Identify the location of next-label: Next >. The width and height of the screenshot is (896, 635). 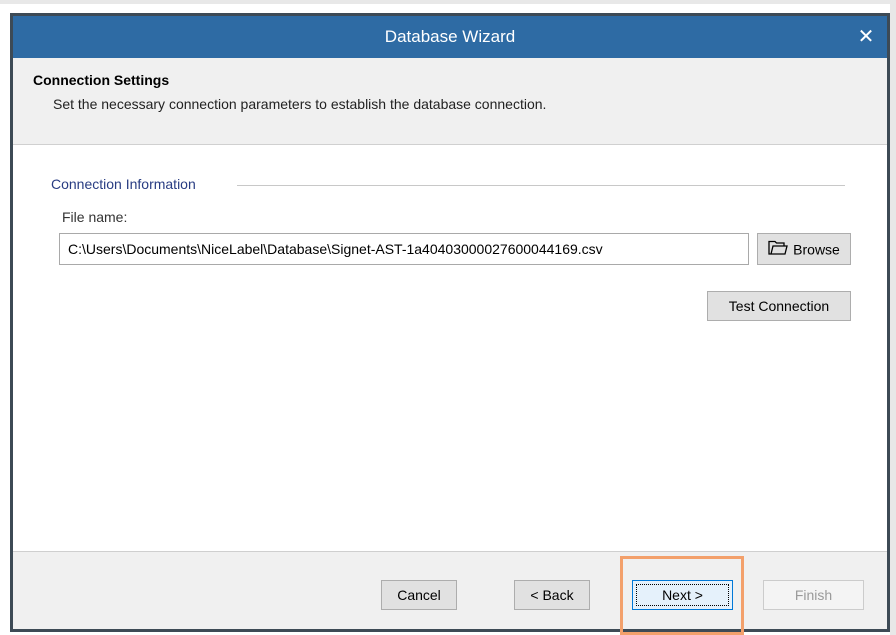
(682, 595).